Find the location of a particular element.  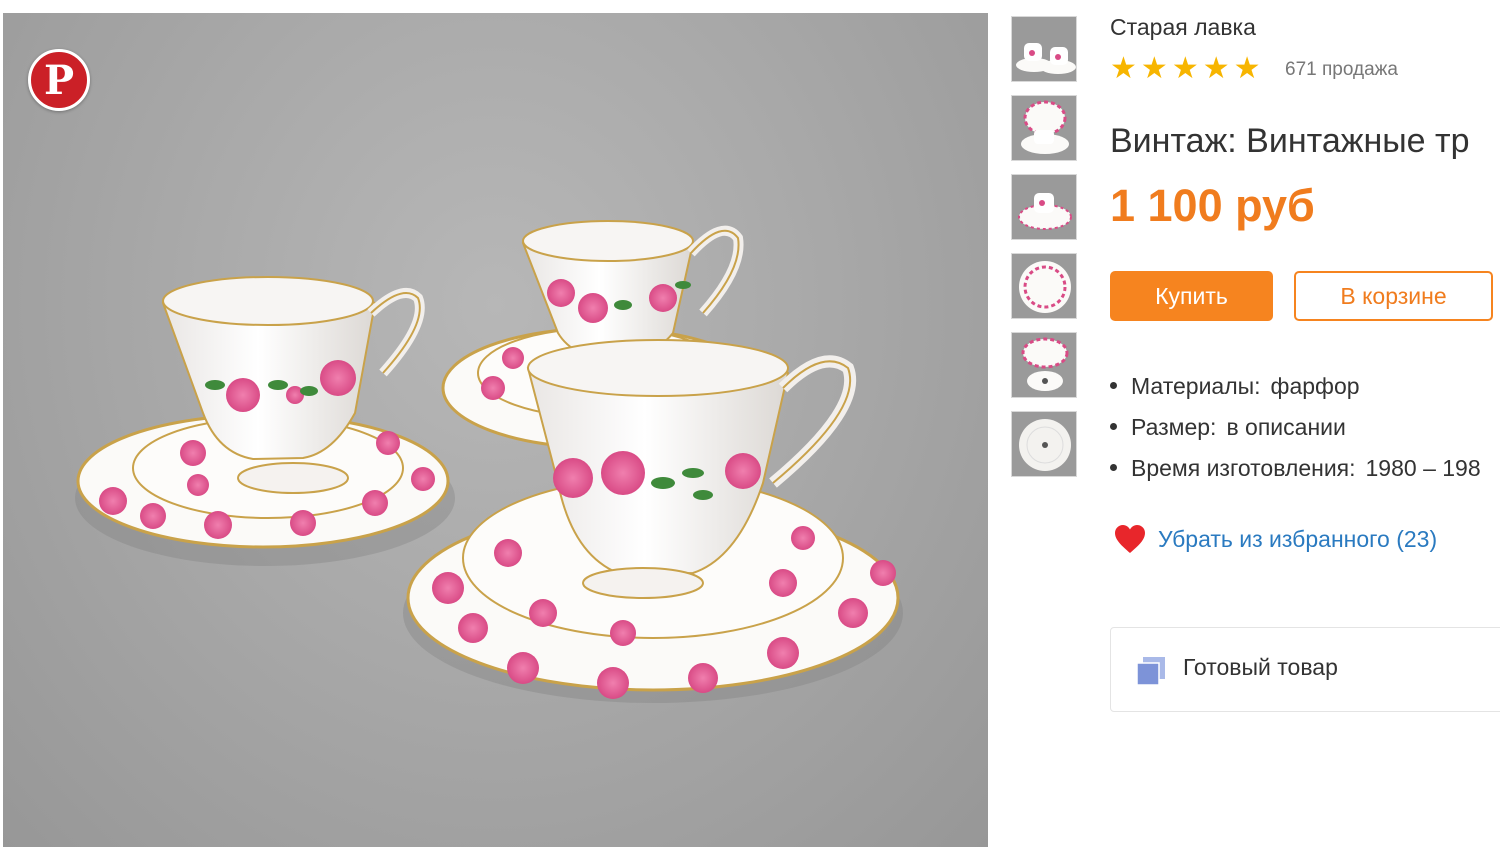

product-price: 1 100 руб is located at coordinates (1212, 205).